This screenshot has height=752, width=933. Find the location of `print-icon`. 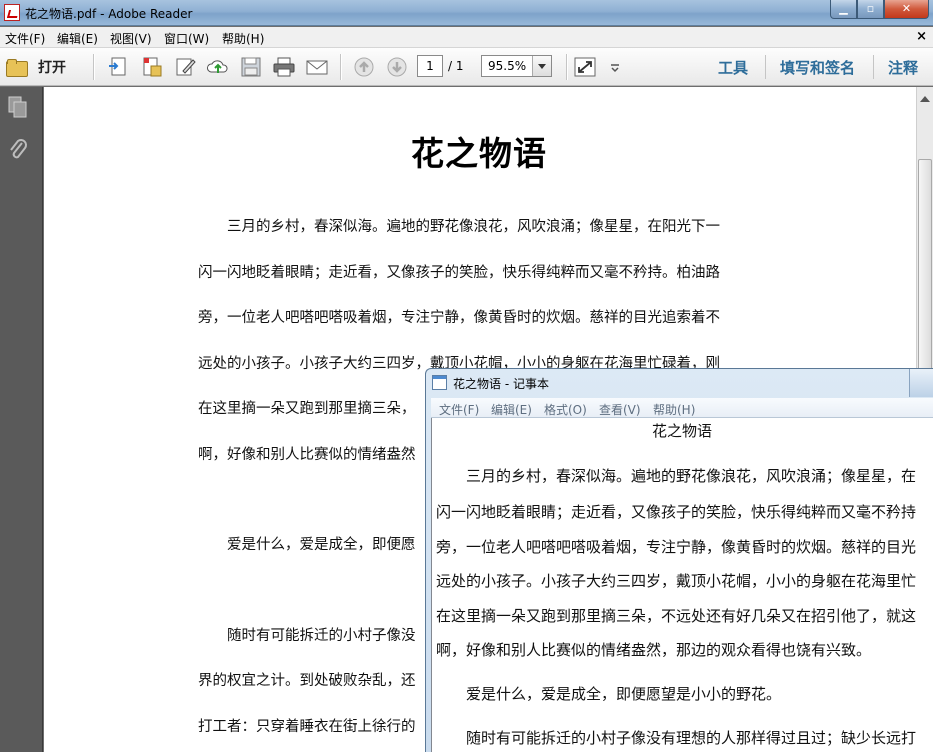

print-icon is located at coordinates (284, 67).